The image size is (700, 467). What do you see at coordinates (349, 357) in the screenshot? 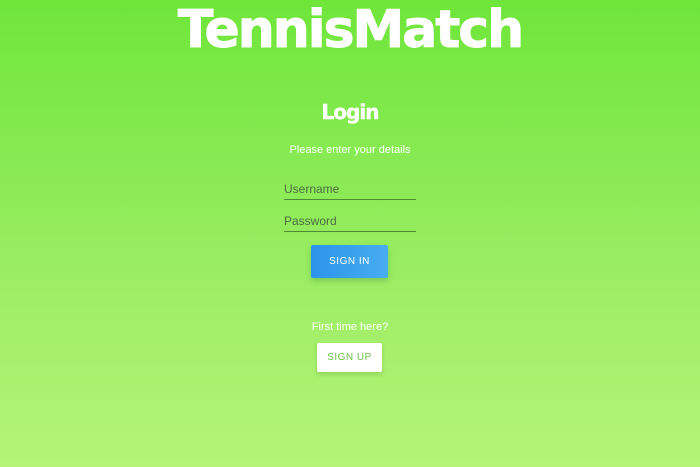
I see `sign-up-button: SIGN UP` at bounding box center [349, 357].